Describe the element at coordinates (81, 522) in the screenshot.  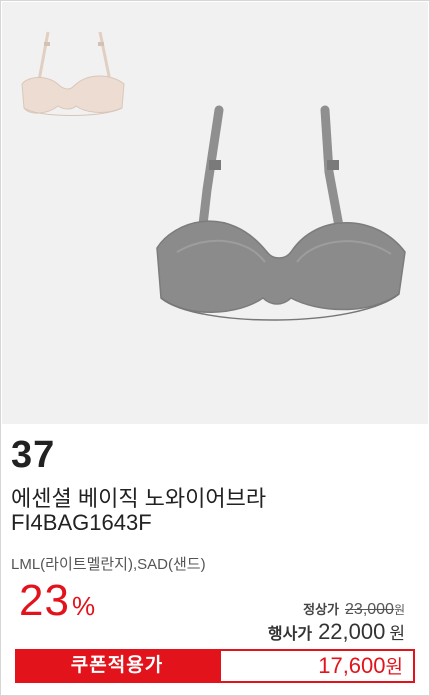
I see `product-code: FI4BAG1643F` at that location.